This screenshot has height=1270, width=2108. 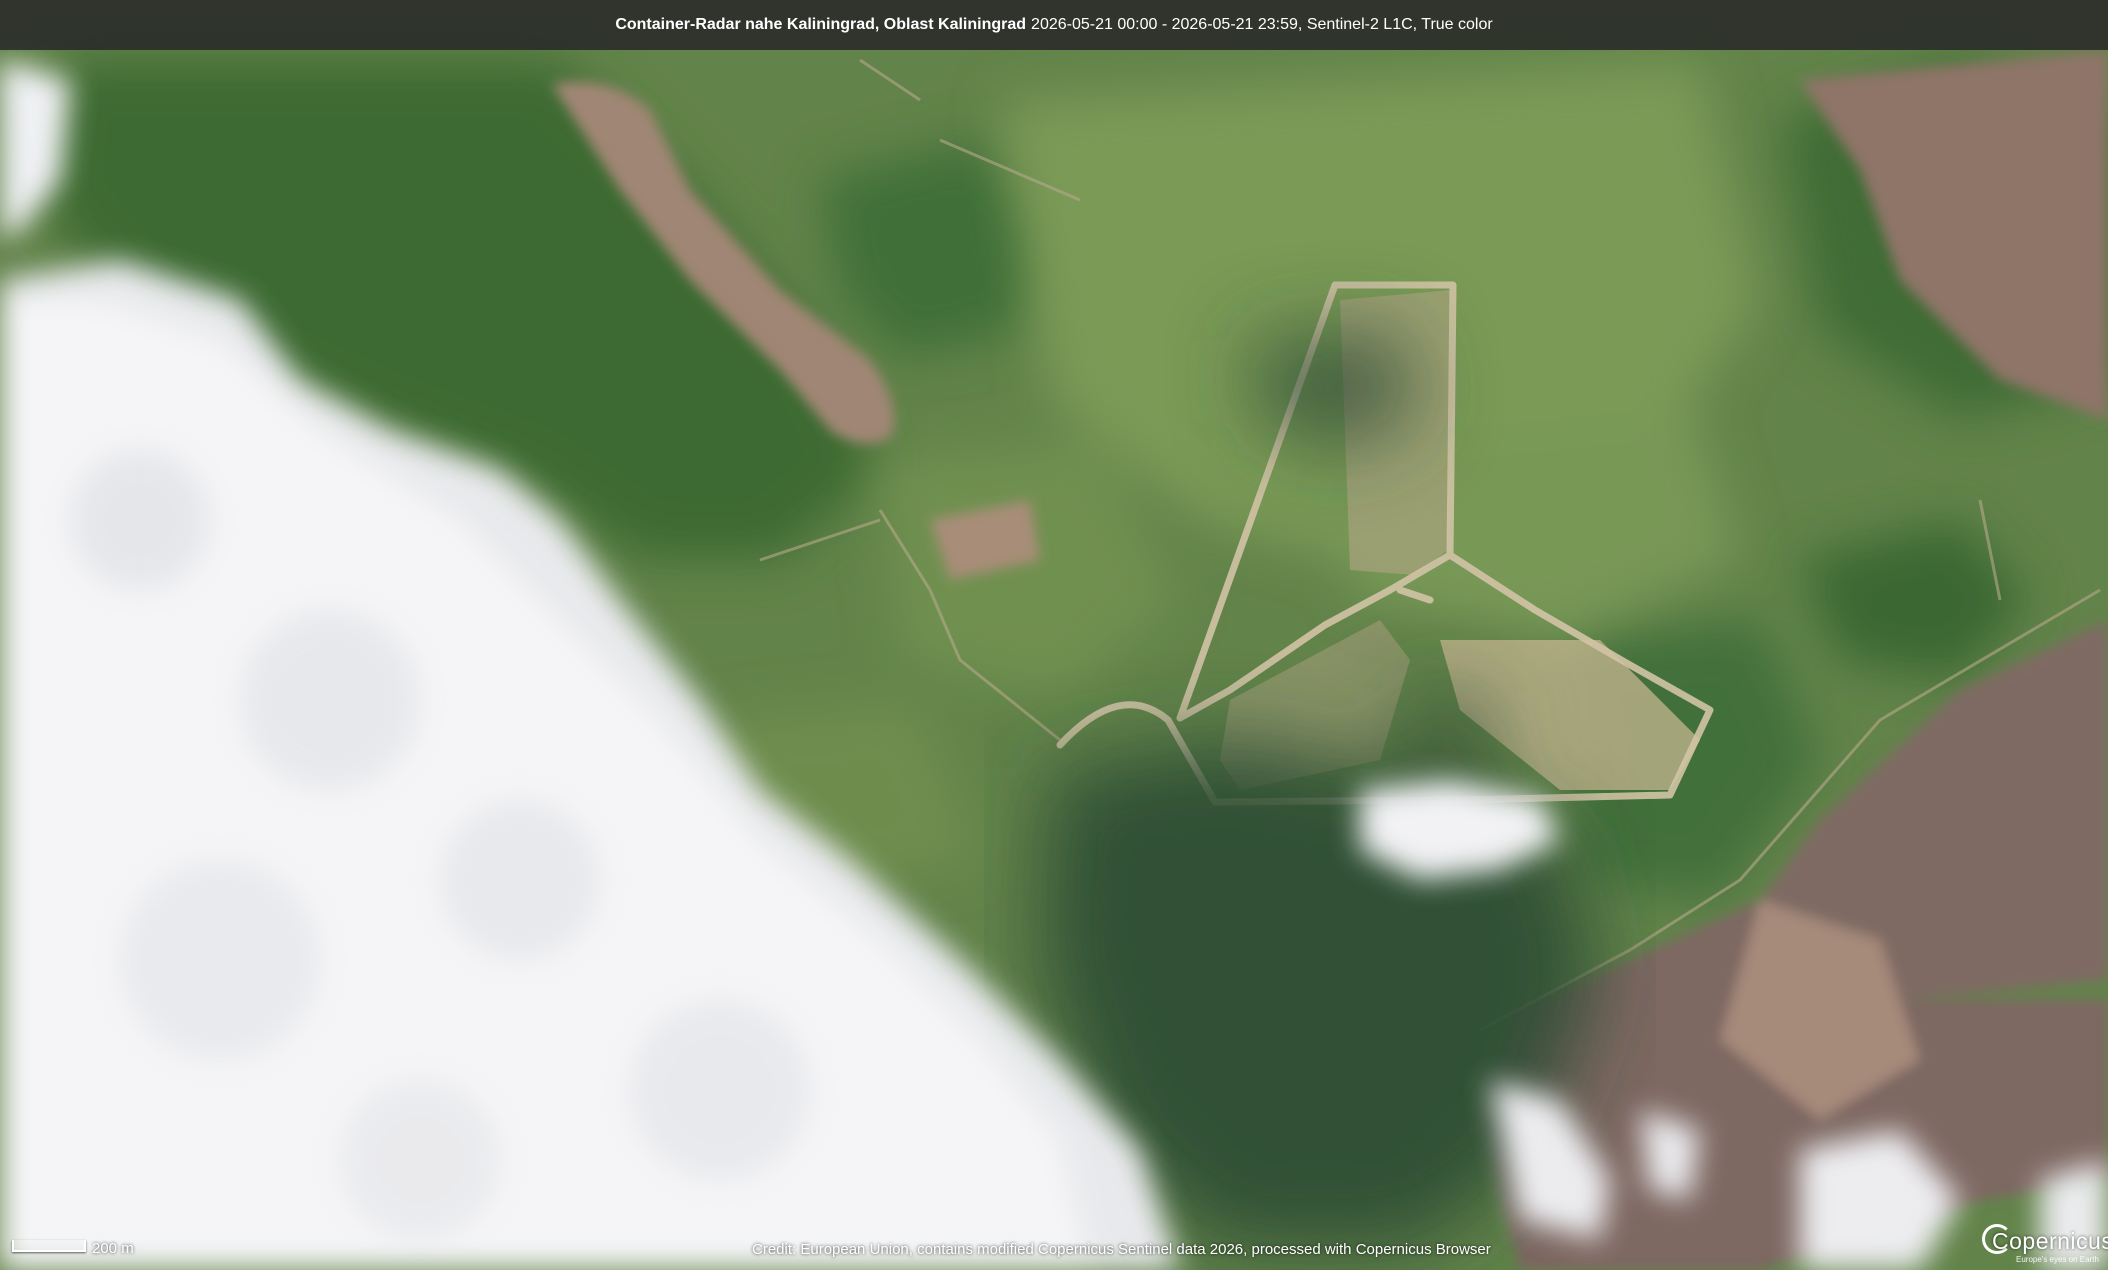 I want to click on copernicus-logo: Copernicus Europe's eyes on Earth, so click(x=2045, y=1244).